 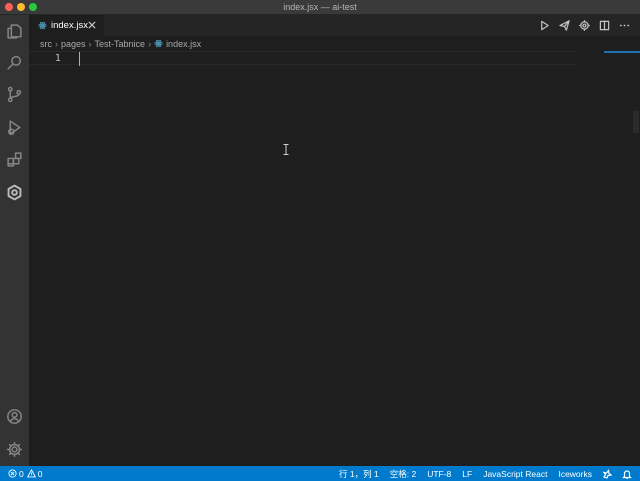 I want to click on file-encoding: UTF-8, so click(x=439, y=474).